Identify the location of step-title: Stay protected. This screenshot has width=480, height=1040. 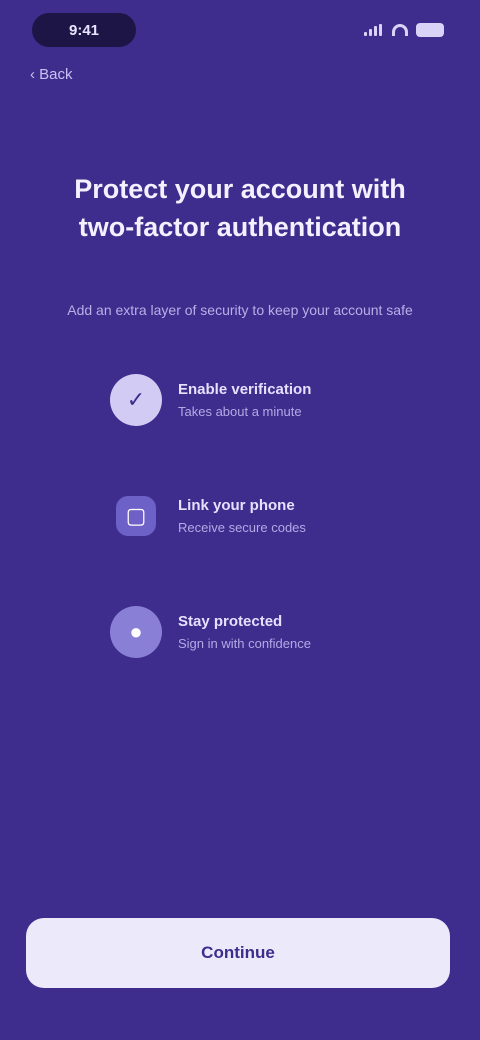
(230, 621).